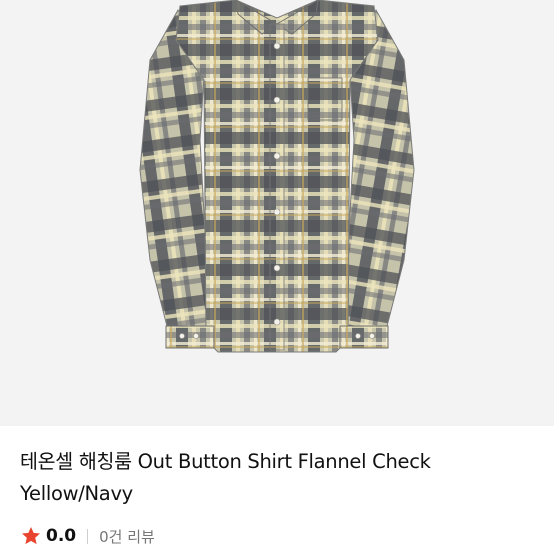 The width and height of the screenshot is (554, 554). Describe the element at coordinates (61, 536) in the screenshot. I see `rating-value: 0.0` at that location.